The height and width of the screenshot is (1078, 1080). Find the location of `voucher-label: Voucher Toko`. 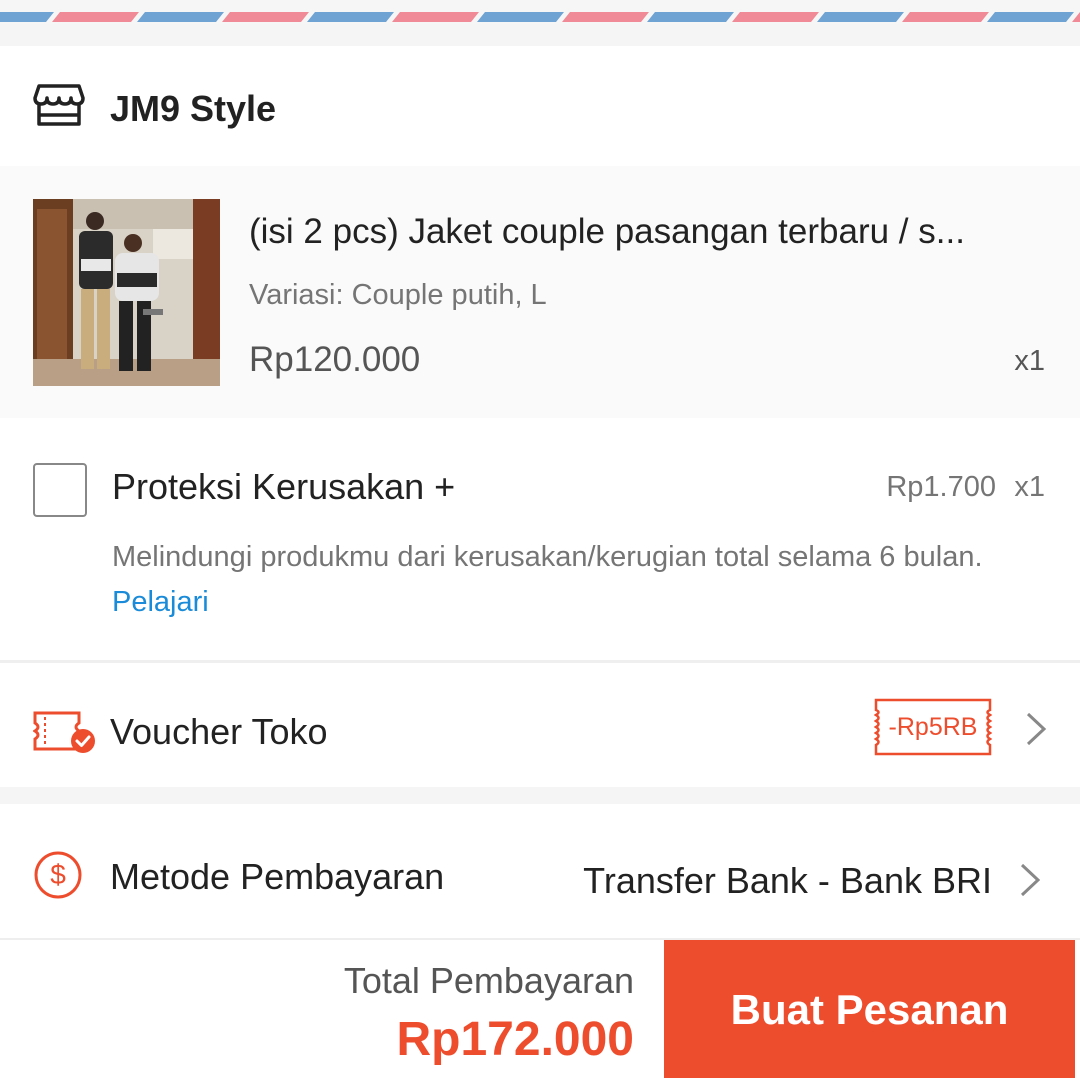

voucher-label: Voucher Toko is located at coordinates (219, 731).